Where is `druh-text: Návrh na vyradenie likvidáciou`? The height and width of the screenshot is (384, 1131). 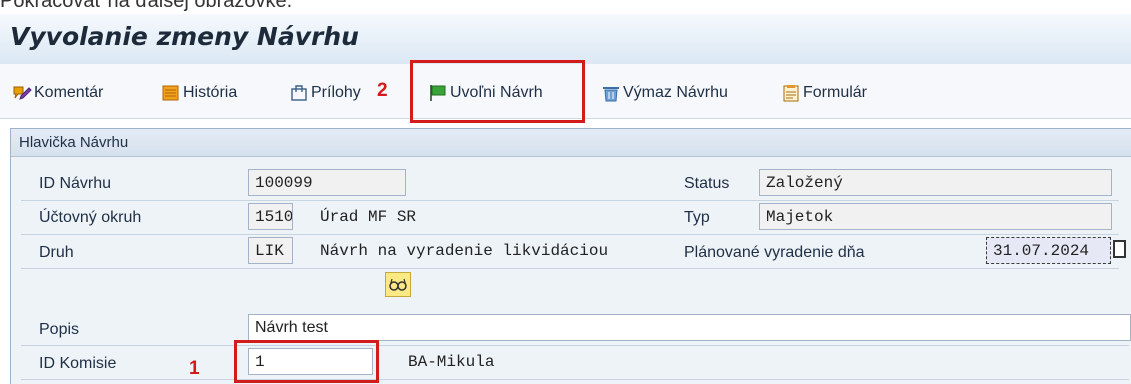
druh-text: Návrh na vyradenie likvidáciou is located at coordinates (464, 251).